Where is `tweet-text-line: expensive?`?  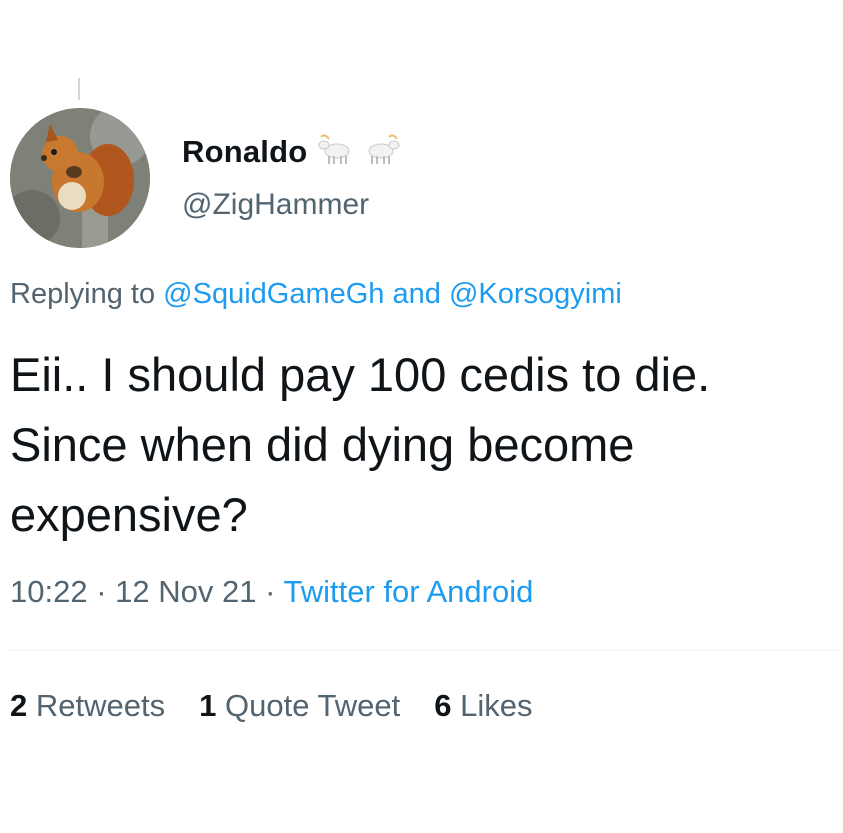
tweet-text-line: expensive? is located at coordinates (129, 514).